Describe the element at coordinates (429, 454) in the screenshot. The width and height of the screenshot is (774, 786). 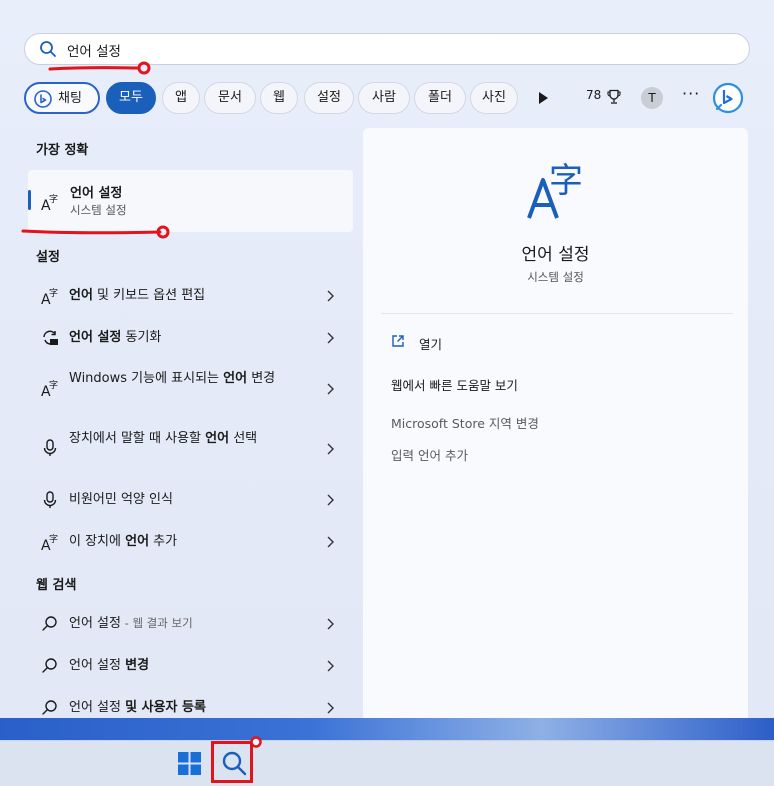
I see `add-input-language-action: 입력 언어 추가` at that location.